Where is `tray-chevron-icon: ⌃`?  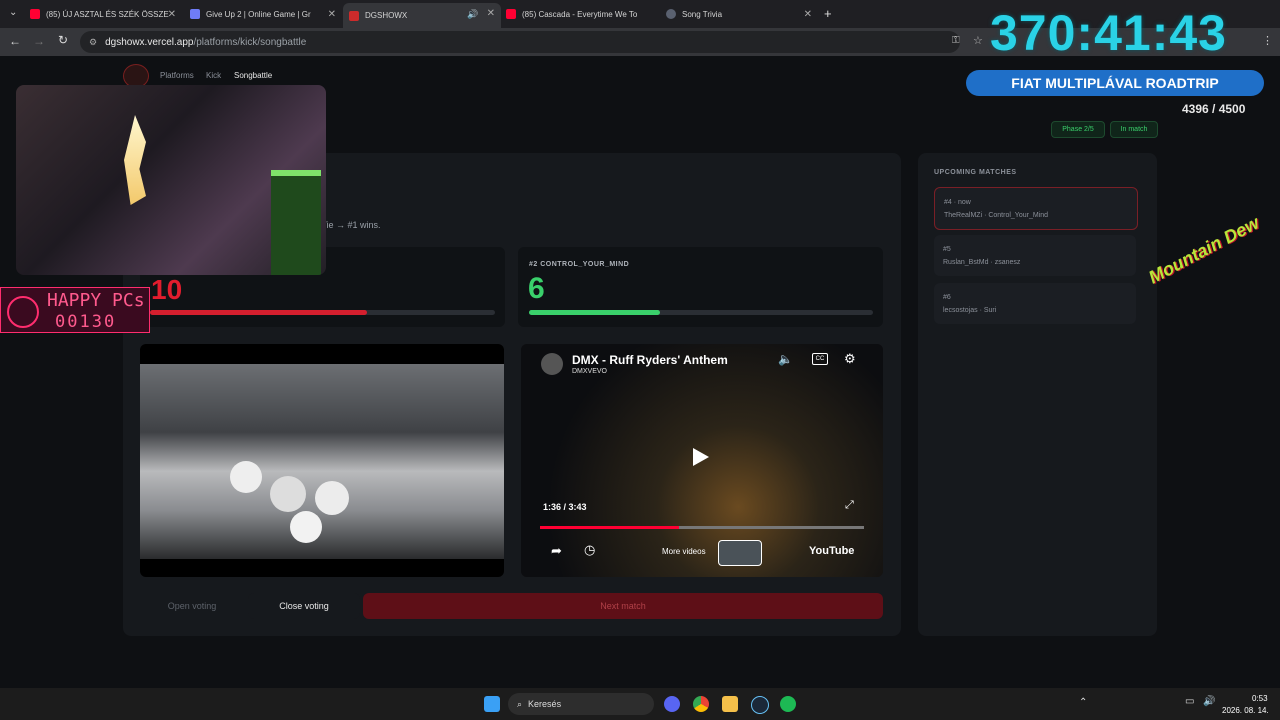 tray-chevron-icon: ⌃ is located at coordinates (1083, 702).